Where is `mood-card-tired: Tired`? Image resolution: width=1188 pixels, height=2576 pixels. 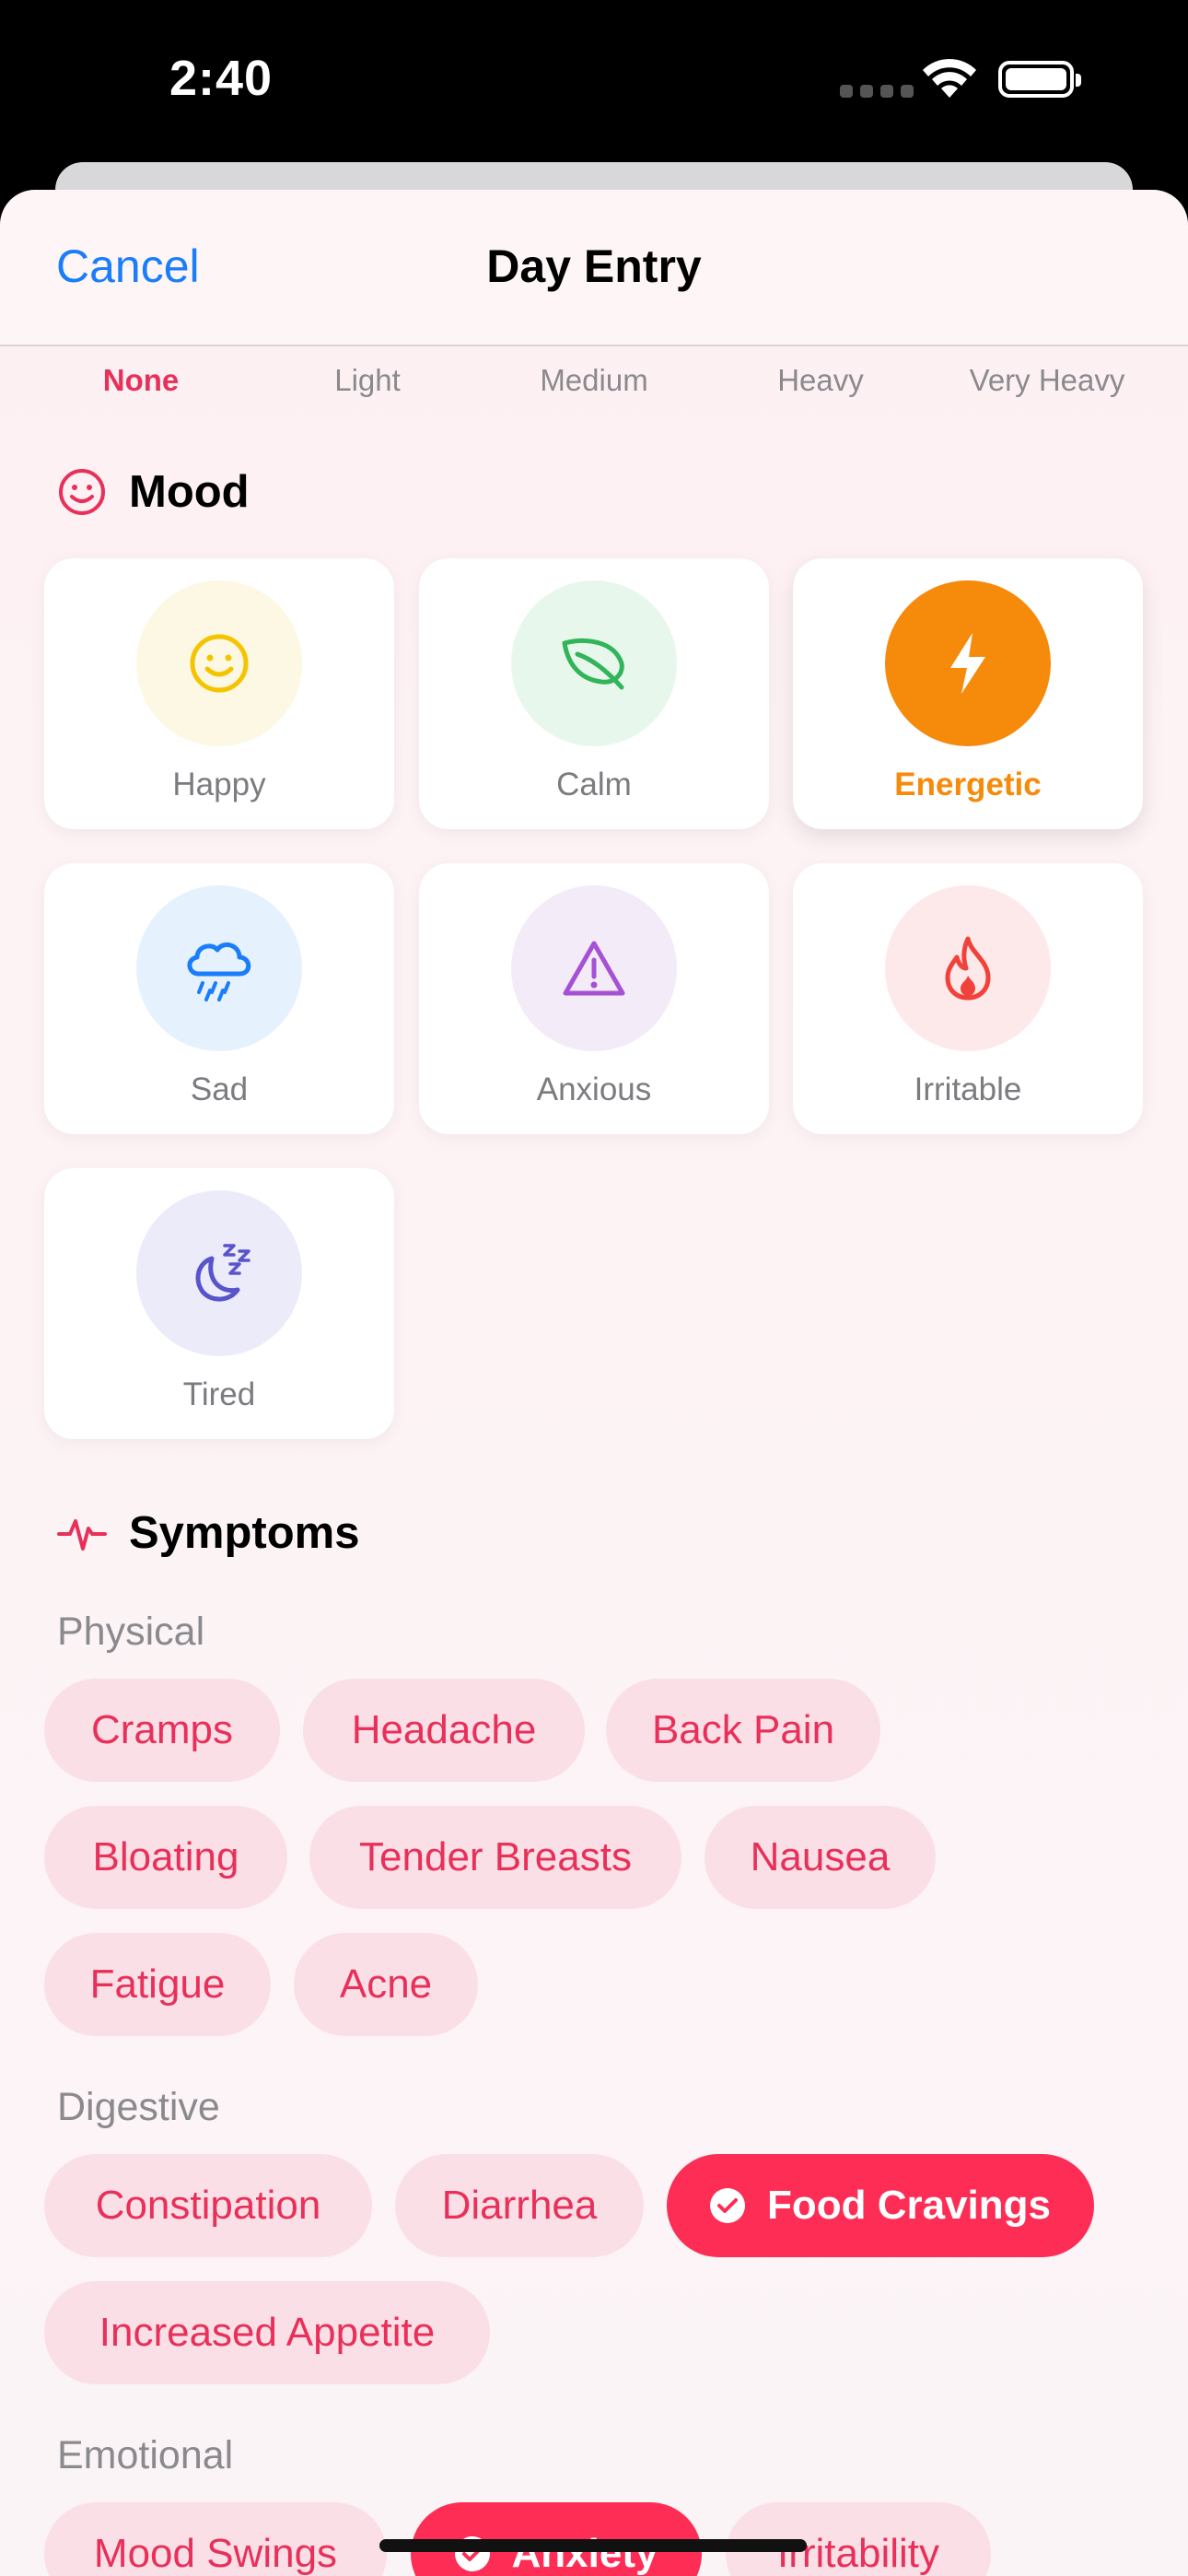
mood-card-tired: Tired is located at coordinates (219, 1303).